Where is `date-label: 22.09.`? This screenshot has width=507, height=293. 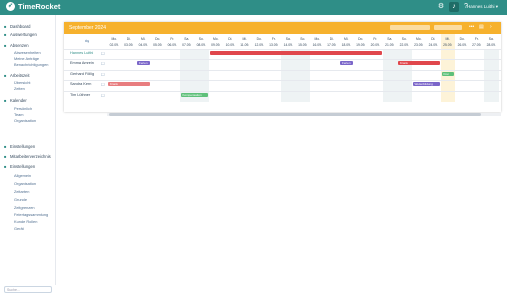
date-label: 22.09. is located at coordinates (404, 45).